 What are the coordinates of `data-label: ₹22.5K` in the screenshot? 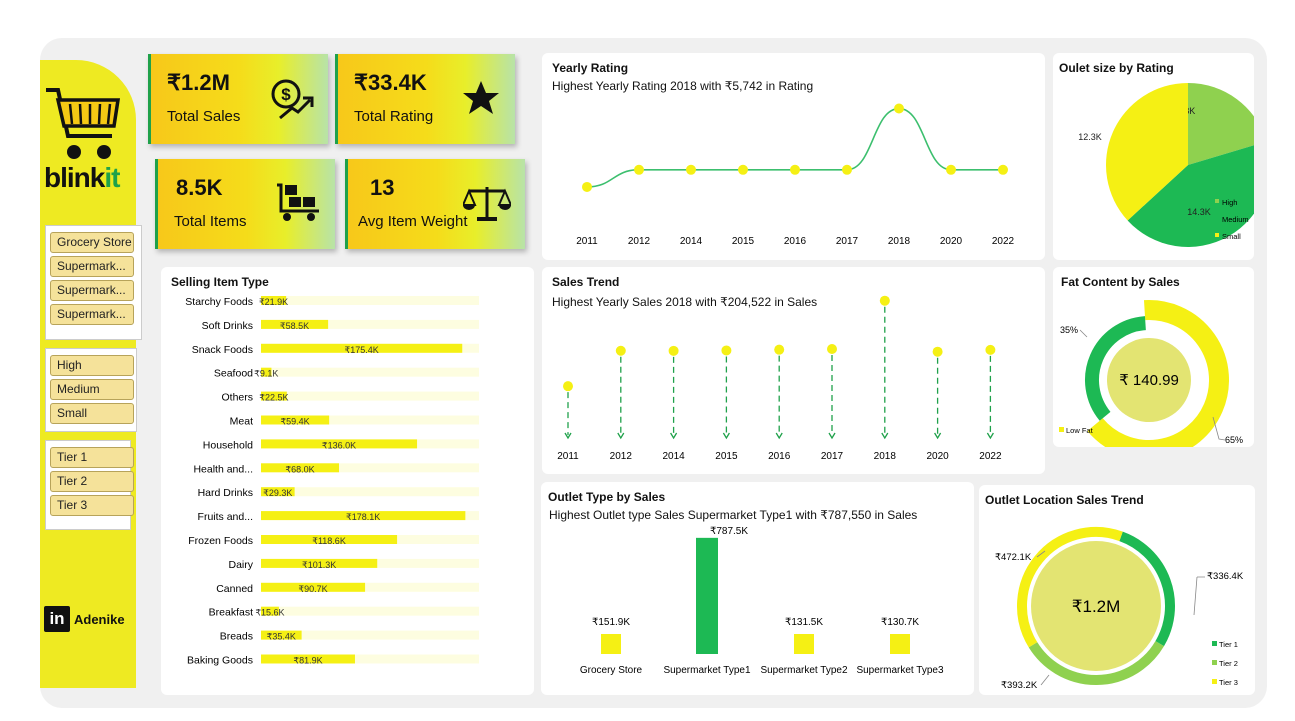 It's located at (273, 398).